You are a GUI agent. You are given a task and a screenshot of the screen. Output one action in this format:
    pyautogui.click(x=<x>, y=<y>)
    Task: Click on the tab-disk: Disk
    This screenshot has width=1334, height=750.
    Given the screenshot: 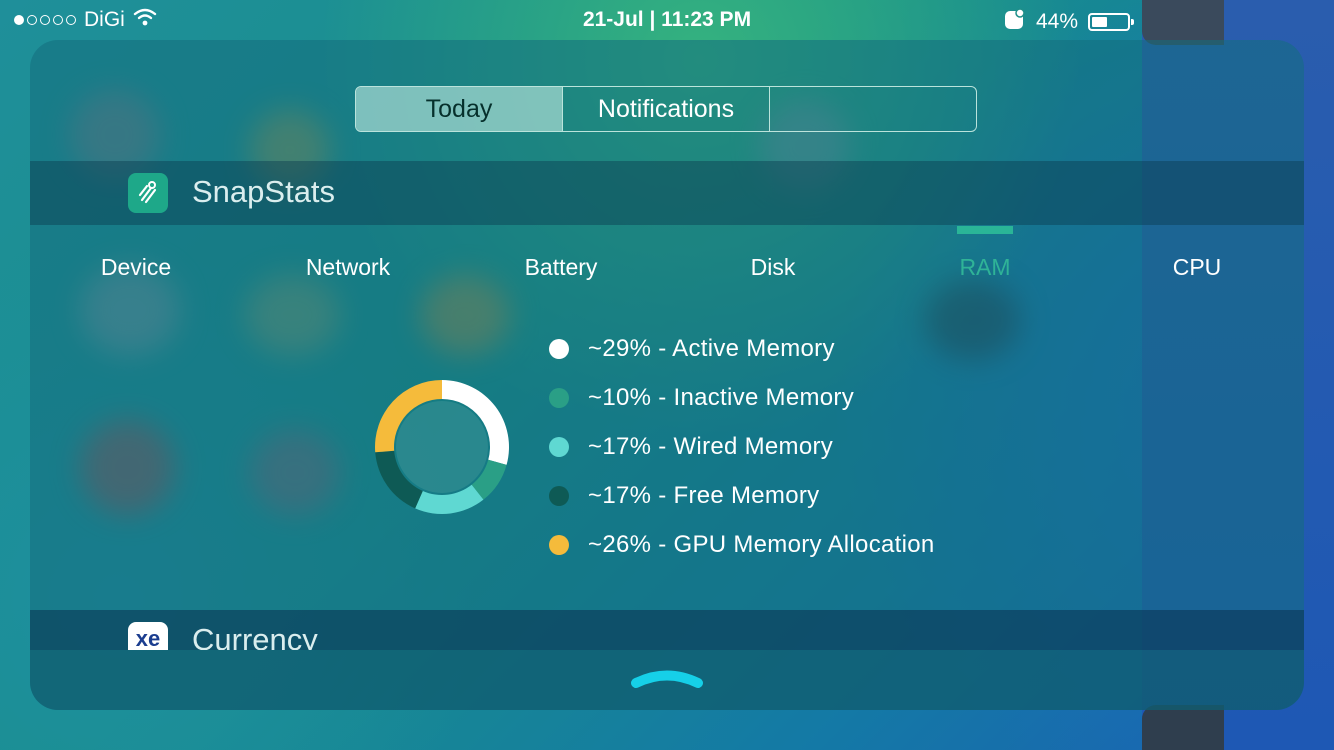 What is the action you would take?
    pyautogui.click(x=773, y=267)
    